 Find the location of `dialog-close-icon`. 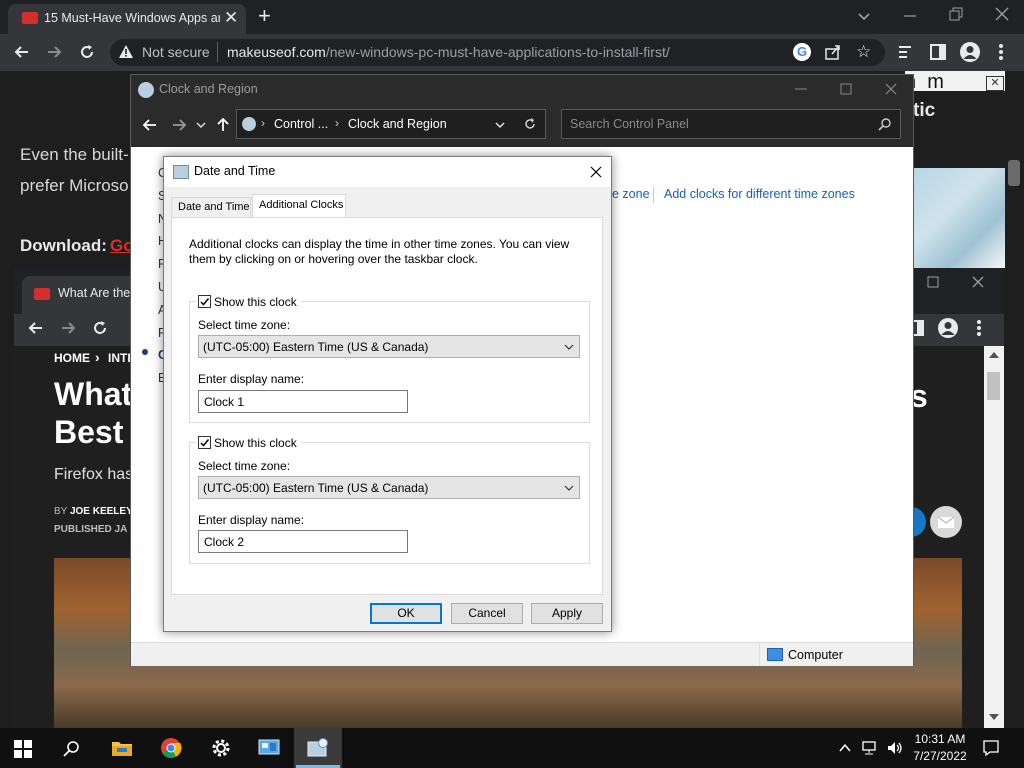

dialog-close-icon is located at coordinates (596, 172).